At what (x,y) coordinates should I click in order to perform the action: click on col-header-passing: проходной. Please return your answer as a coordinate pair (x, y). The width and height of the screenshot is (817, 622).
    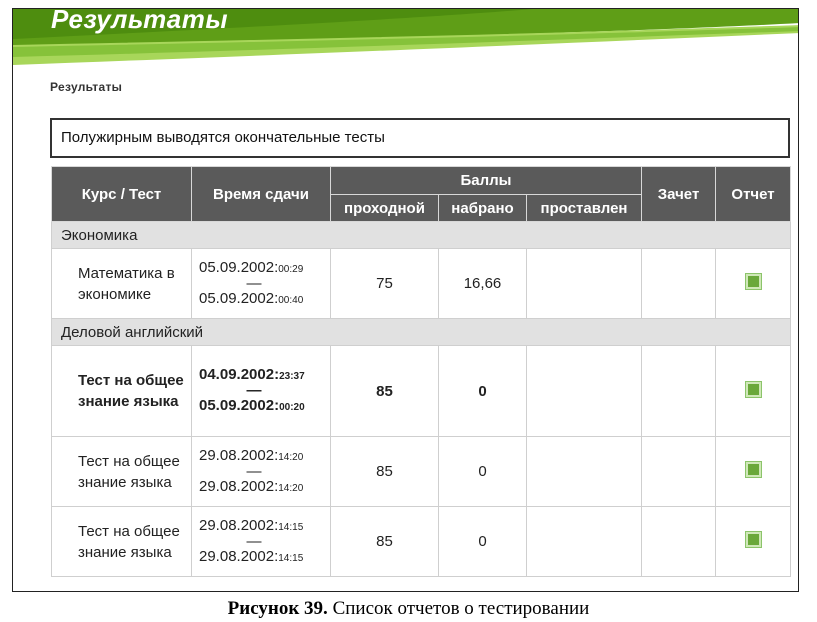
    Looking at the image, I should click on (384, 208).